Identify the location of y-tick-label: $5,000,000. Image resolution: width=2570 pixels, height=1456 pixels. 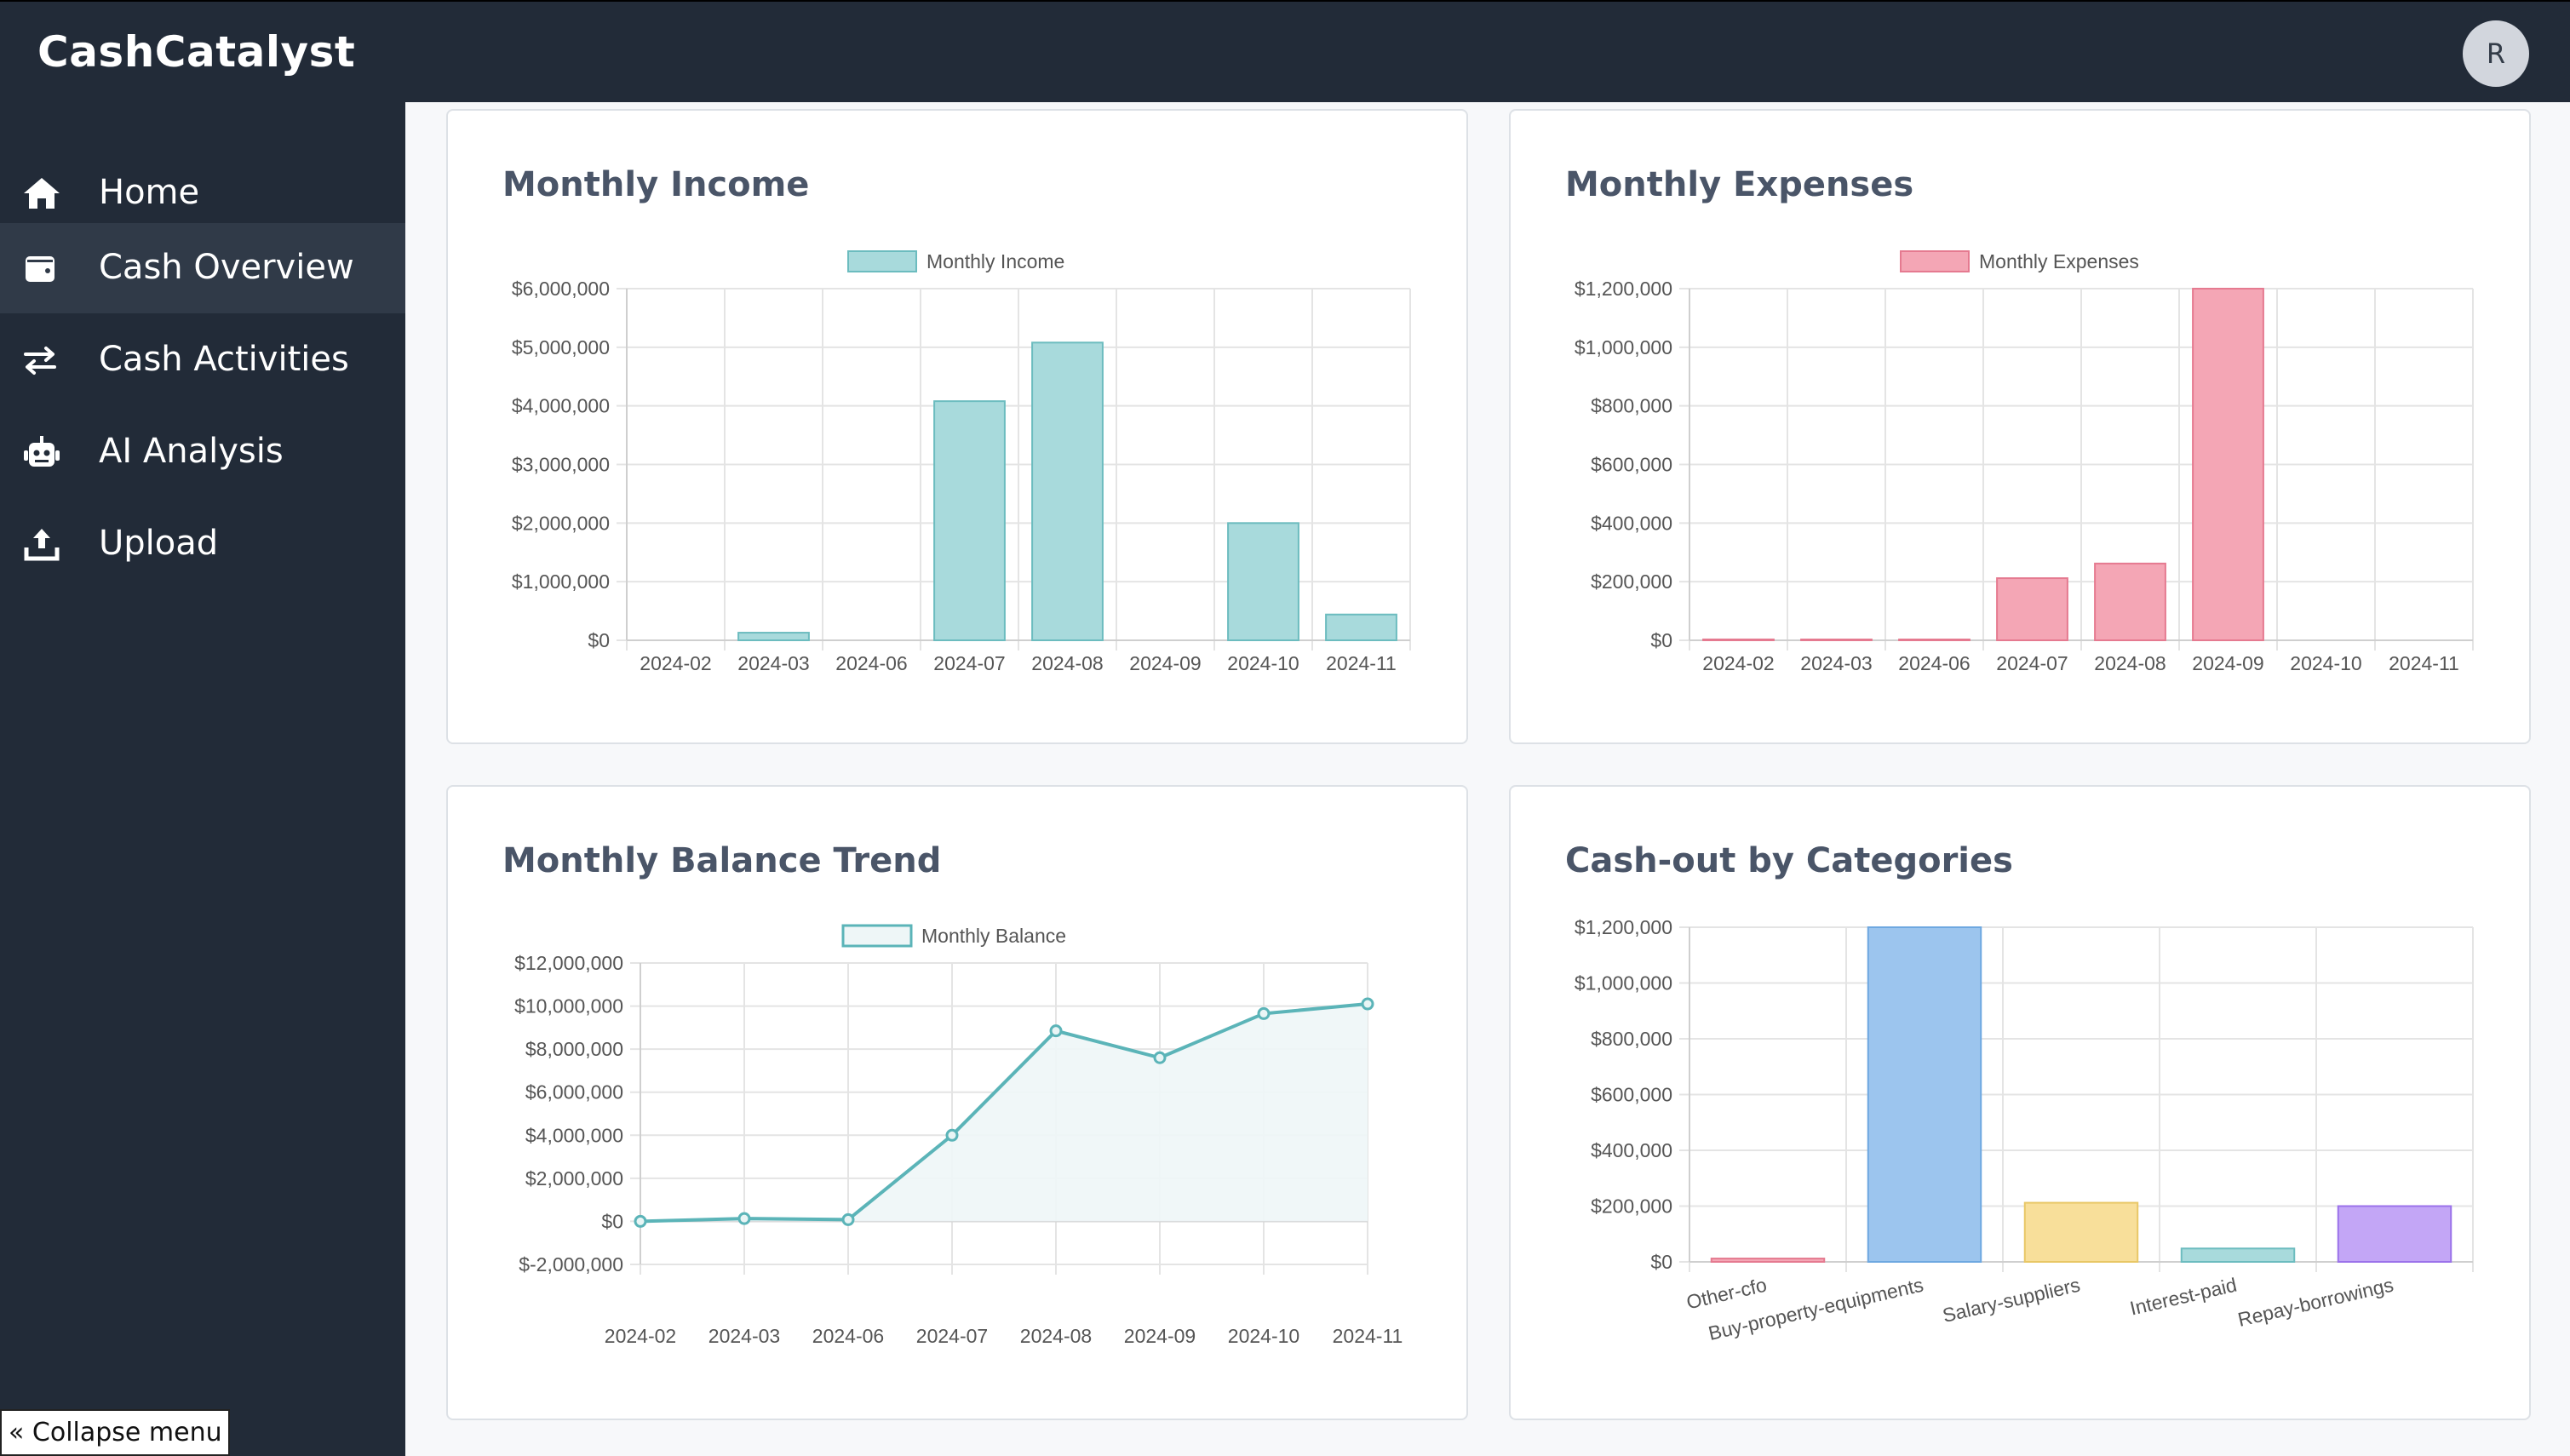
(561, 347).